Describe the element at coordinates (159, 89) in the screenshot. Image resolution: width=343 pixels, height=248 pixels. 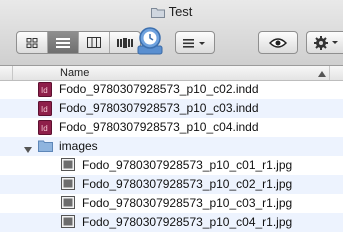
I see `file-name: Fodo_9780307928573_p10_c02.indd` at that location.